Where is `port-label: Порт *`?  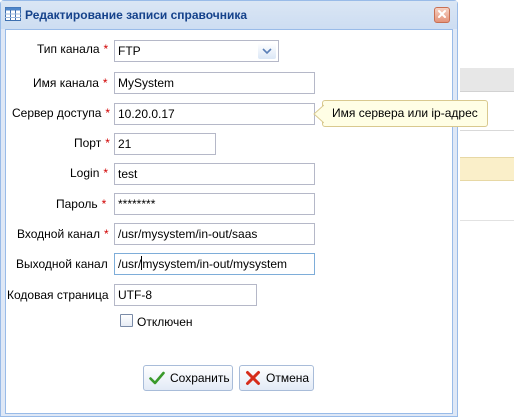 port-label: Порт * is located at coordinates (92, 143).